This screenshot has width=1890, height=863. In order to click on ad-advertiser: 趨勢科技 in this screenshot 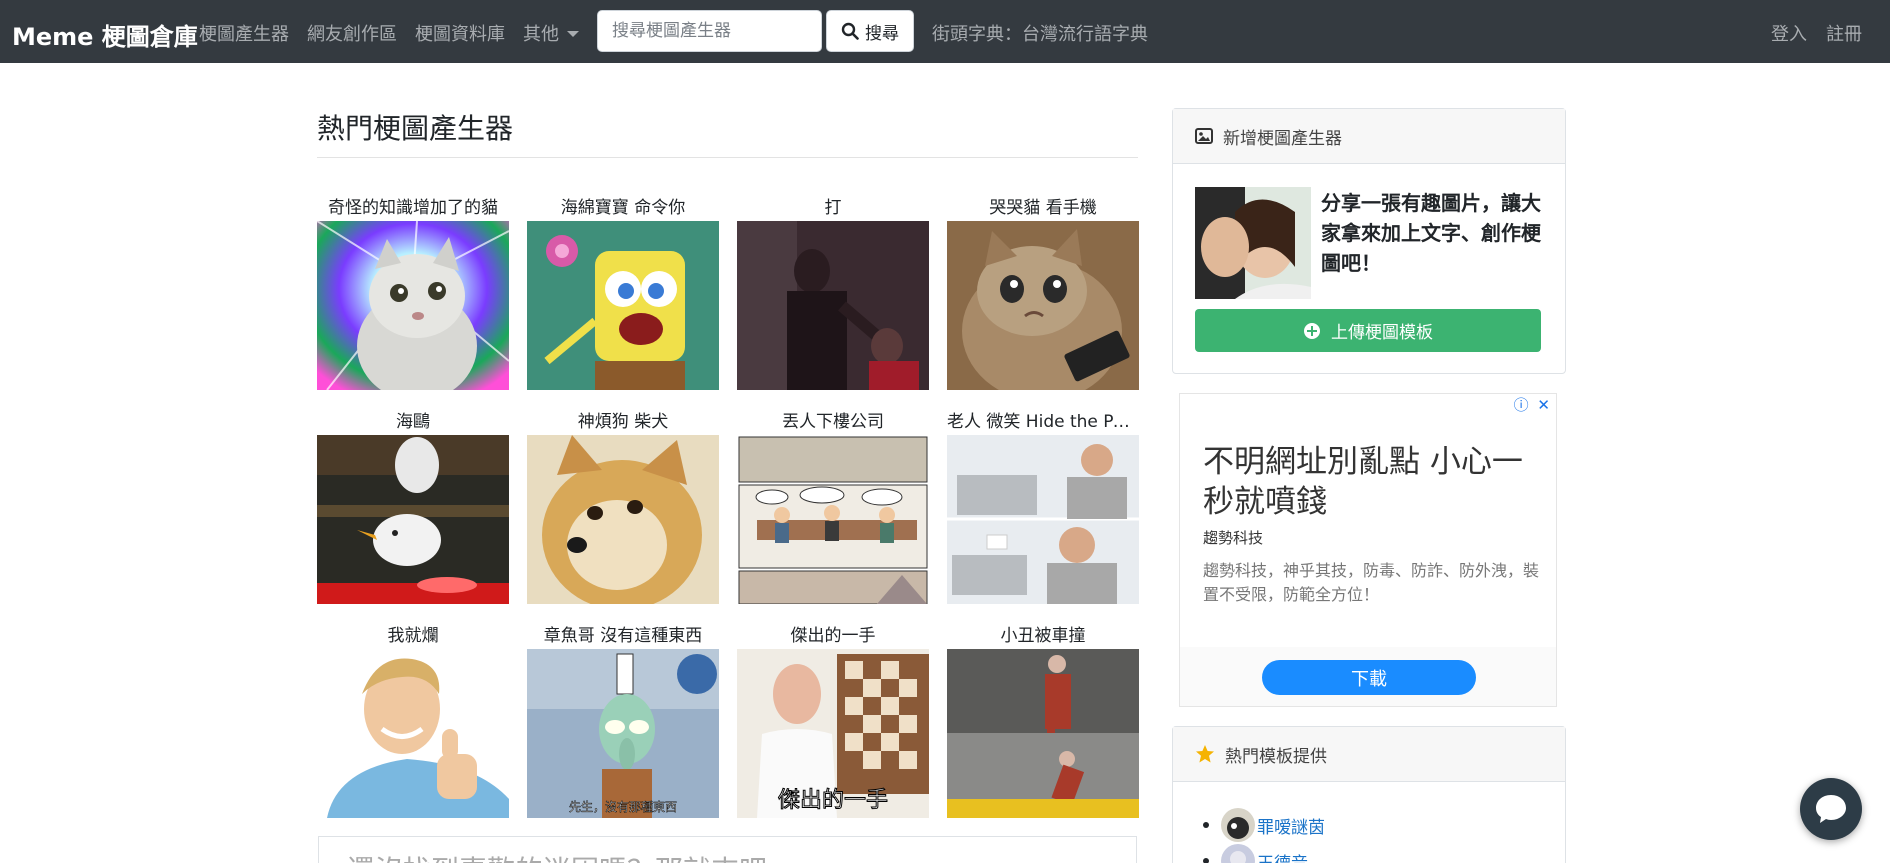, I will do `click(1233, 538)`.